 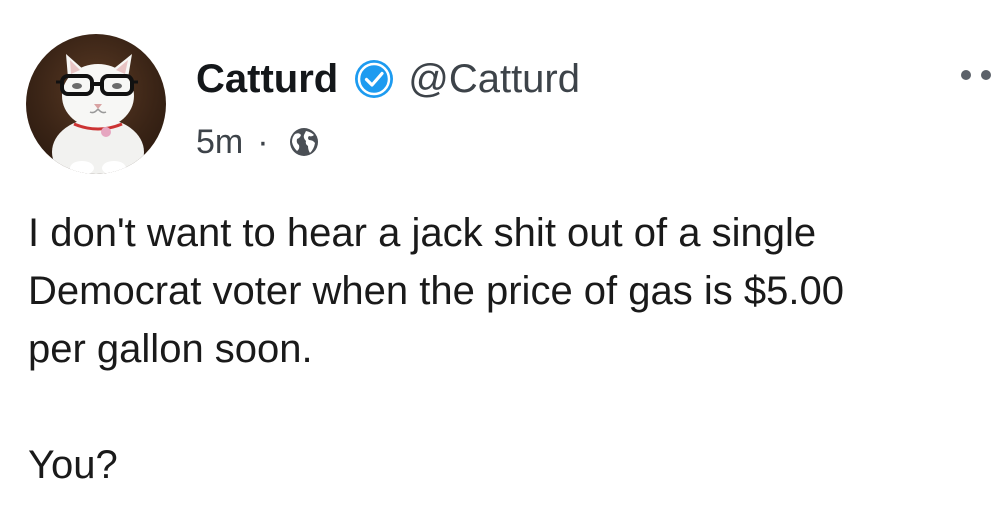 What do you see at coordinates (219, 142) in the screenshot?
I see `tweet-timestamp: 5m` at bounding box center [219, 142].